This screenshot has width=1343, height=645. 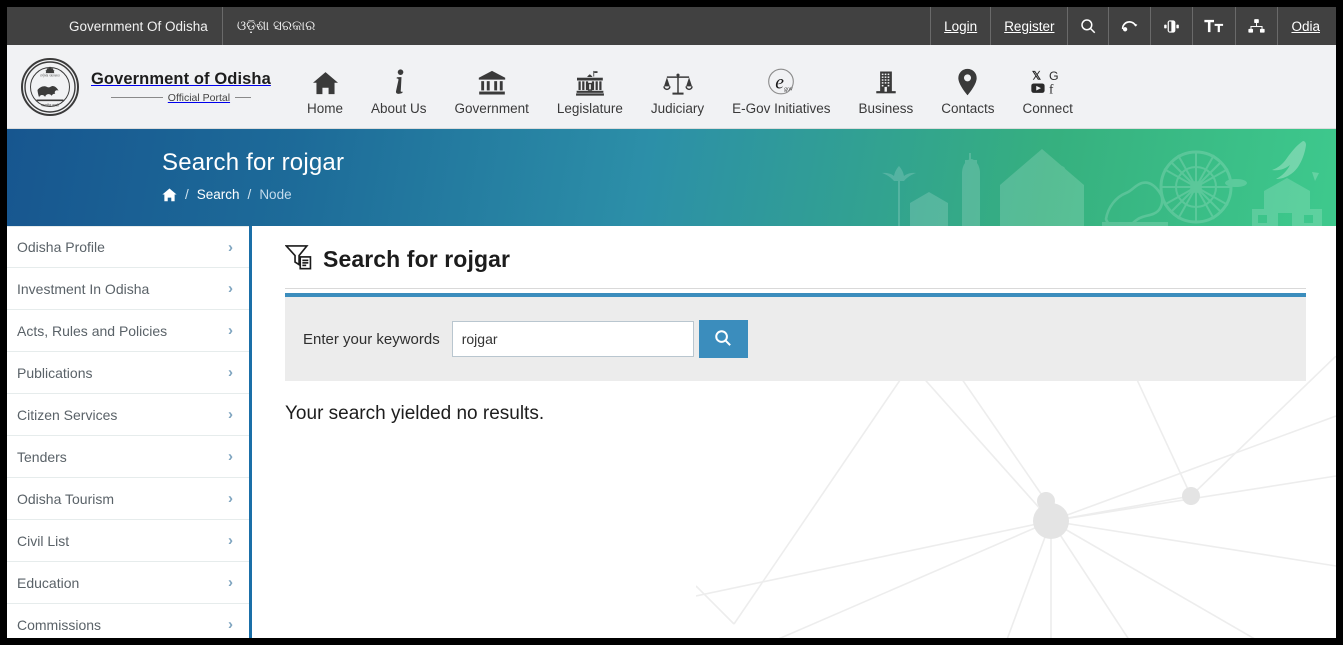 What do you see at coordinates (1047, 108) in the screenshot?
I see `nav-label: Connect` at bounding box center [1047, 108].